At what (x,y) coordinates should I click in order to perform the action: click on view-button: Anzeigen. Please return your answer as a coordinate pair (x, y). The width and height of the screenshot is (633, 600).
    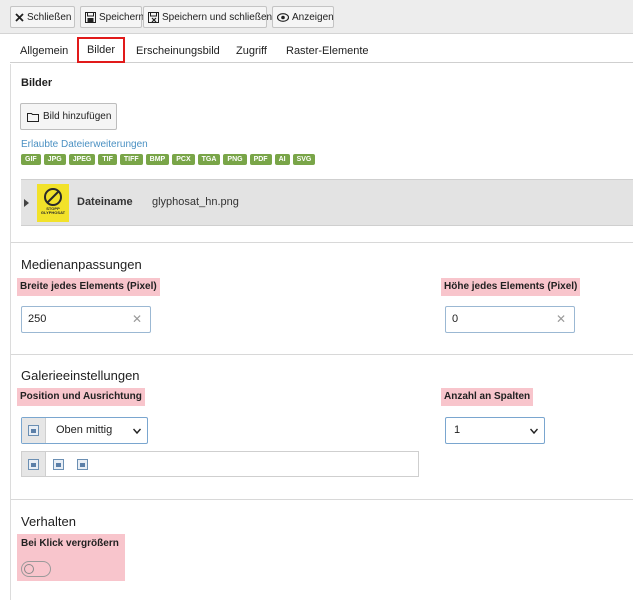
    Looking at the image, I should click on (303, 17).